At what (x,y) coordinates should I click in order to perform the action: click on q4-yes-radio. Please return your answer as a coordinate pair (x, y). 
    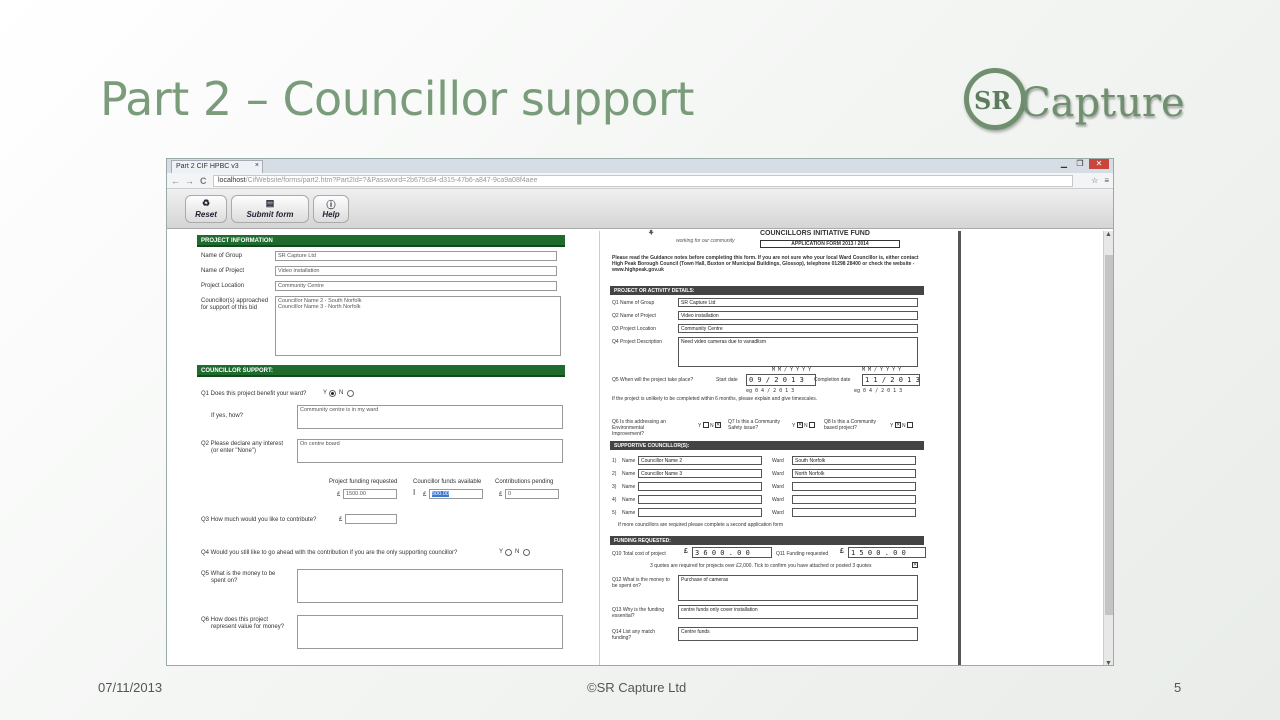
    Looking at the image, I should click on (508, 552).